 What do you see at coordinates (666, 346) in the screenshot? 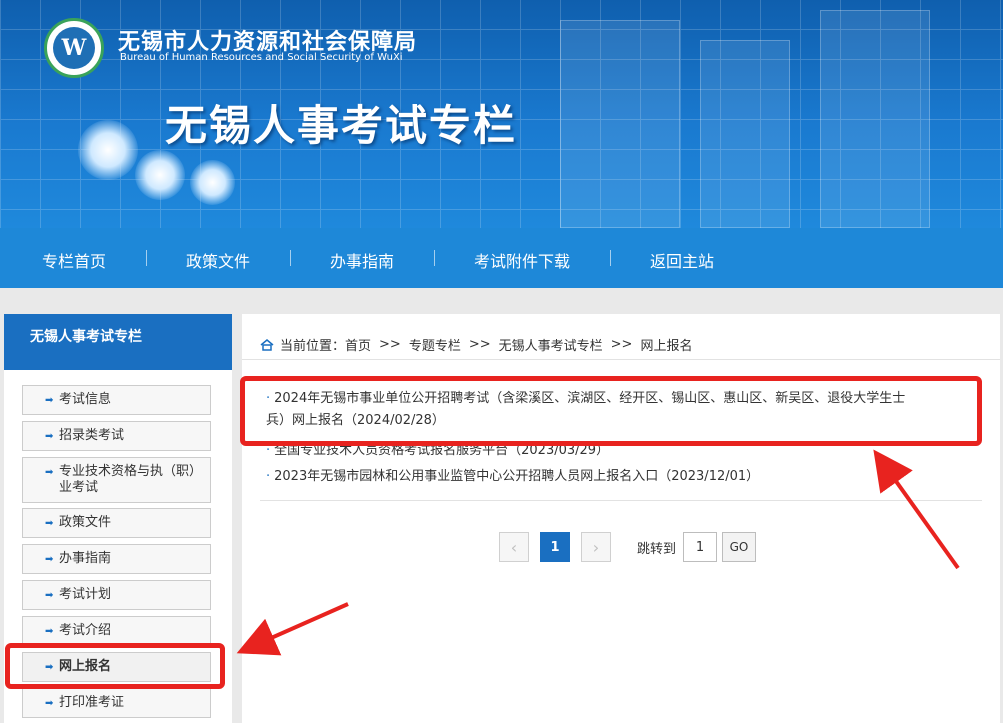
I see `breadcrumb-current: 网上报名` at bounding box center [666, 346].